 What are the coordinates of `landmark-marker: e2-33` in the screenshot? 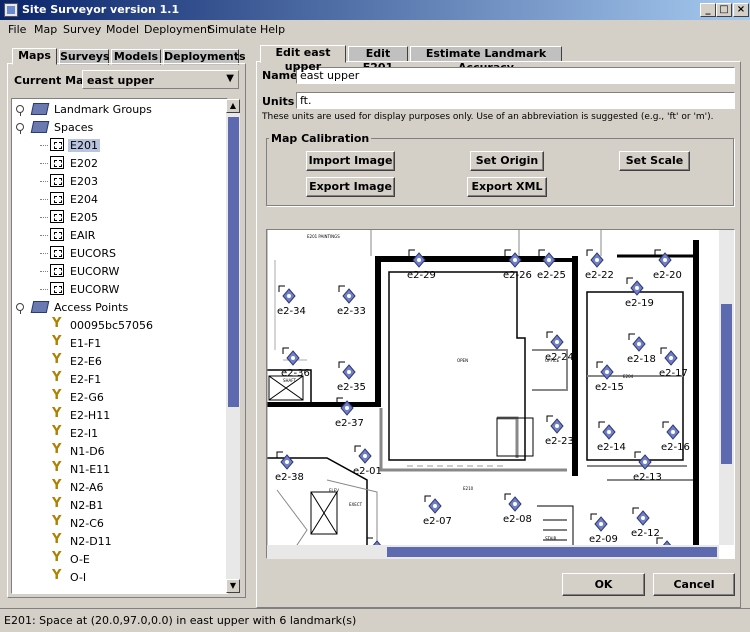 It's located at (351, 301).